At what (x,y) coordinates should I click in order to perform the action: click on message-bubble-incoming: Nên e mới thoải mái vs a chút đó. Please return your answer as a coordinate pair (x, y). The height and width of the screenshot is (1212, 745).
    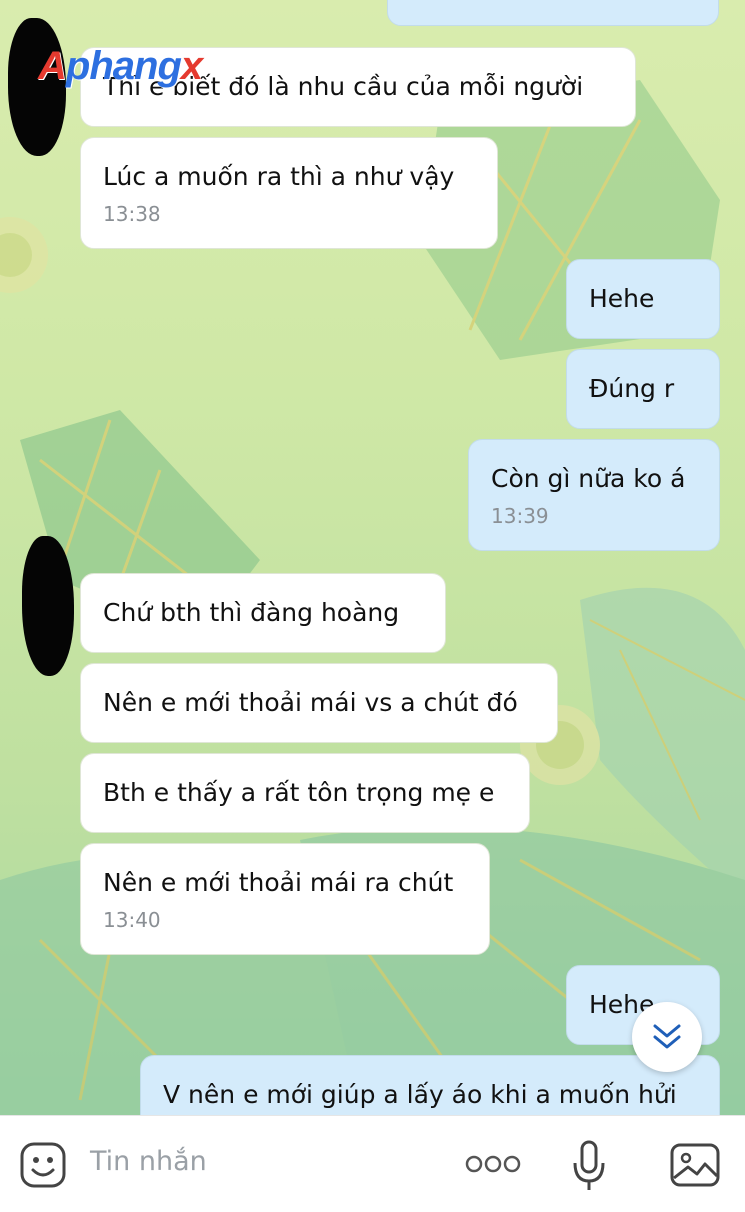
    Looking at the image, I should click on (319, 703).